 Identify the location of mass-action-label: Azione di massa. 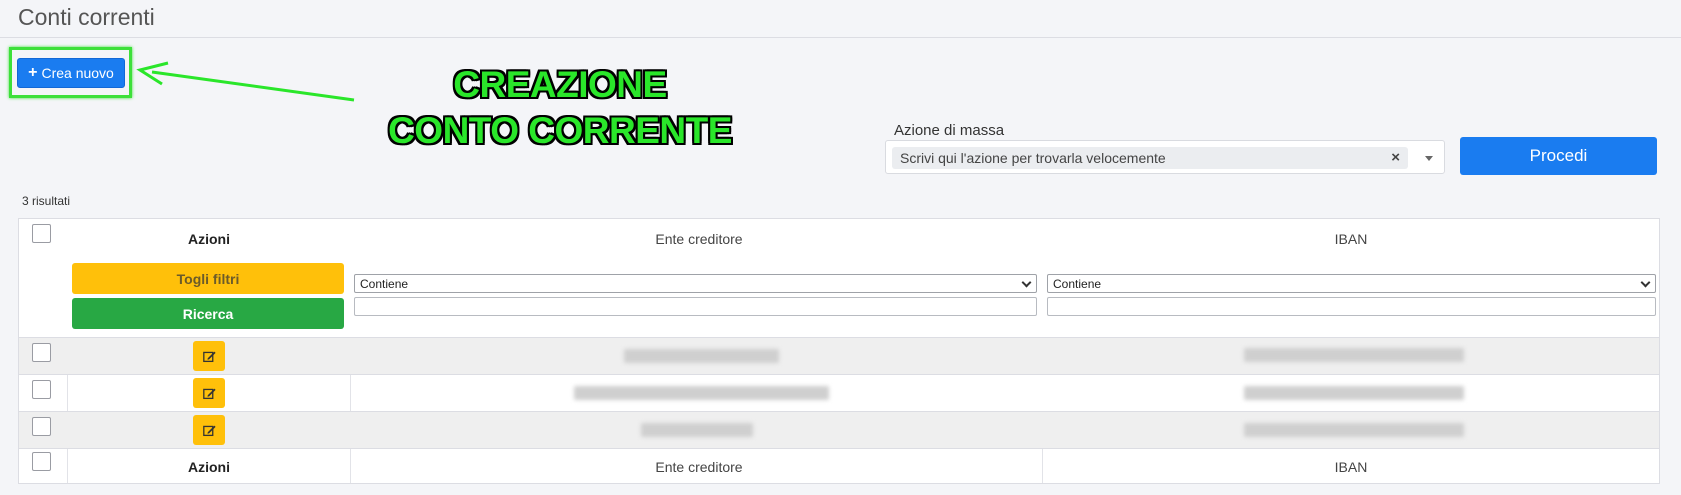
(949, 130).